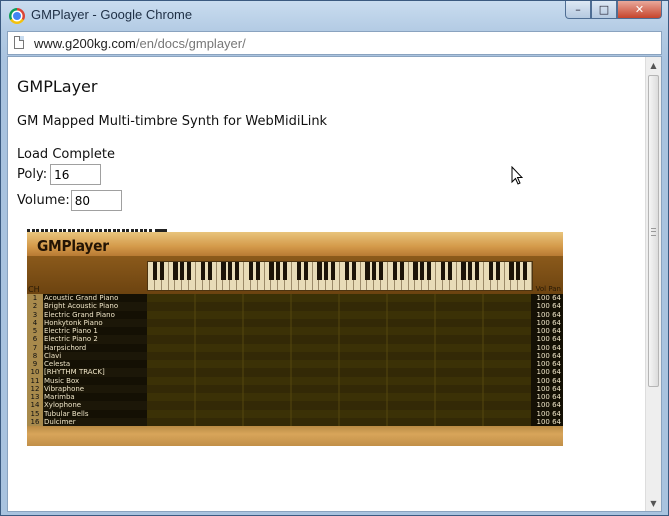  What do you see at coordinates (334, 43) in the screenshot?
I see `address-bar: www.g200kg.com/en/docs/gmplayer/` at bounding box center [334, 43].